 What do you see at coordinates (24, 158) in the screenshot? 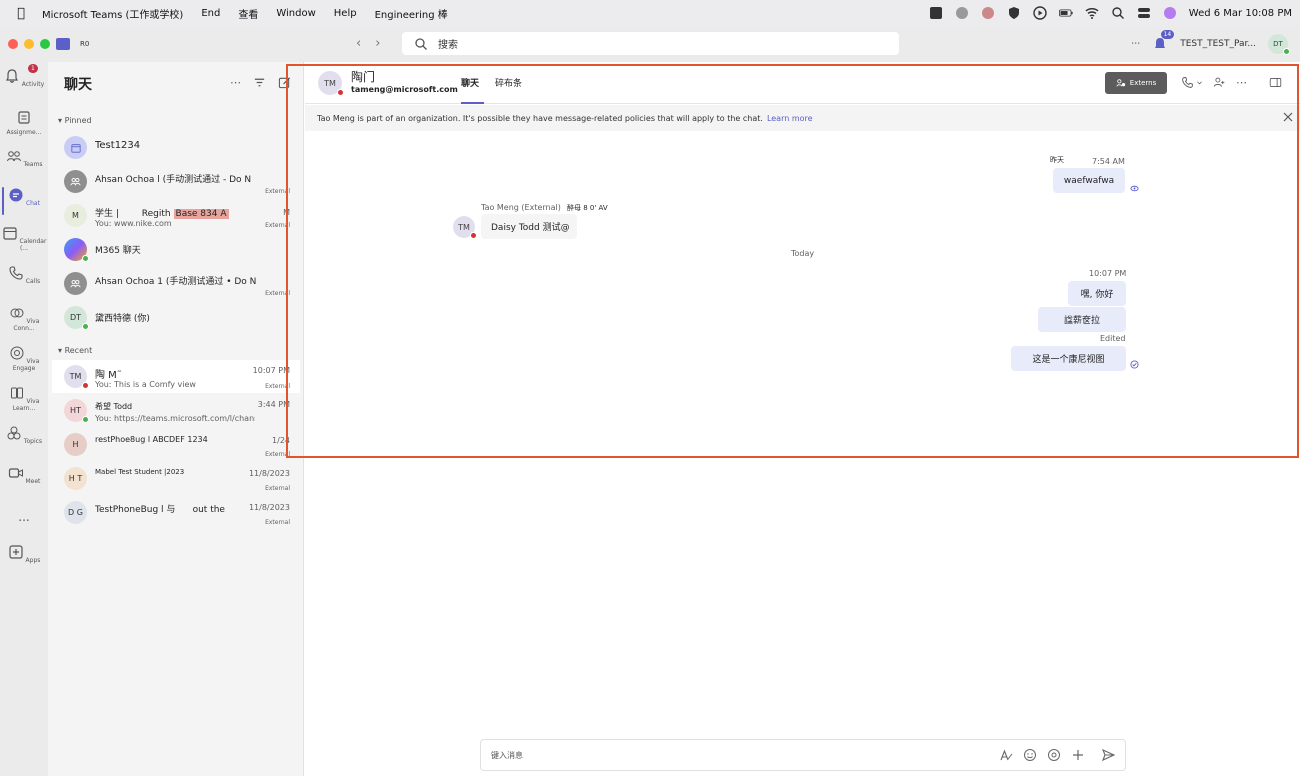
I see `rail-item-teams: Teams` at bounding box center [24, 158].